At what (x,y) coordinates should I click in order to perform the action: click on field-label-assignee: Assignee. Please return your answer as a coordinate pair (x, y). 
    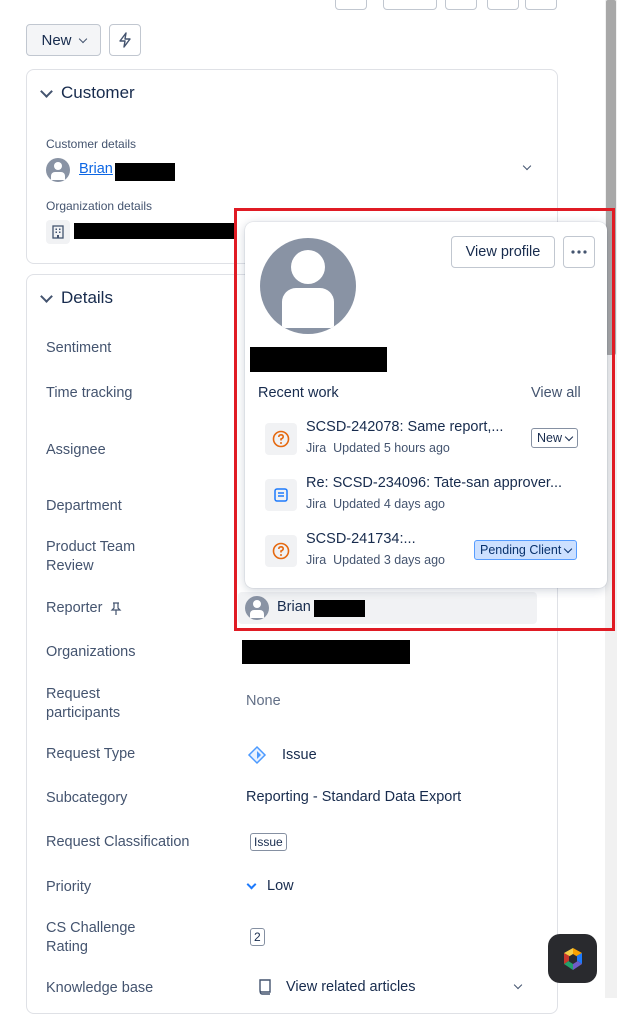
    Looking at the image, I should click on (76, 450).